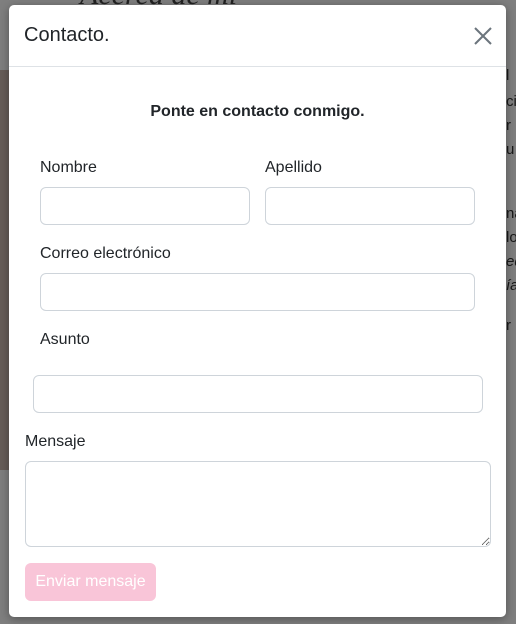 The image size is (516, 624). I want to click on modal-title: Contacto., so click(67, 35).